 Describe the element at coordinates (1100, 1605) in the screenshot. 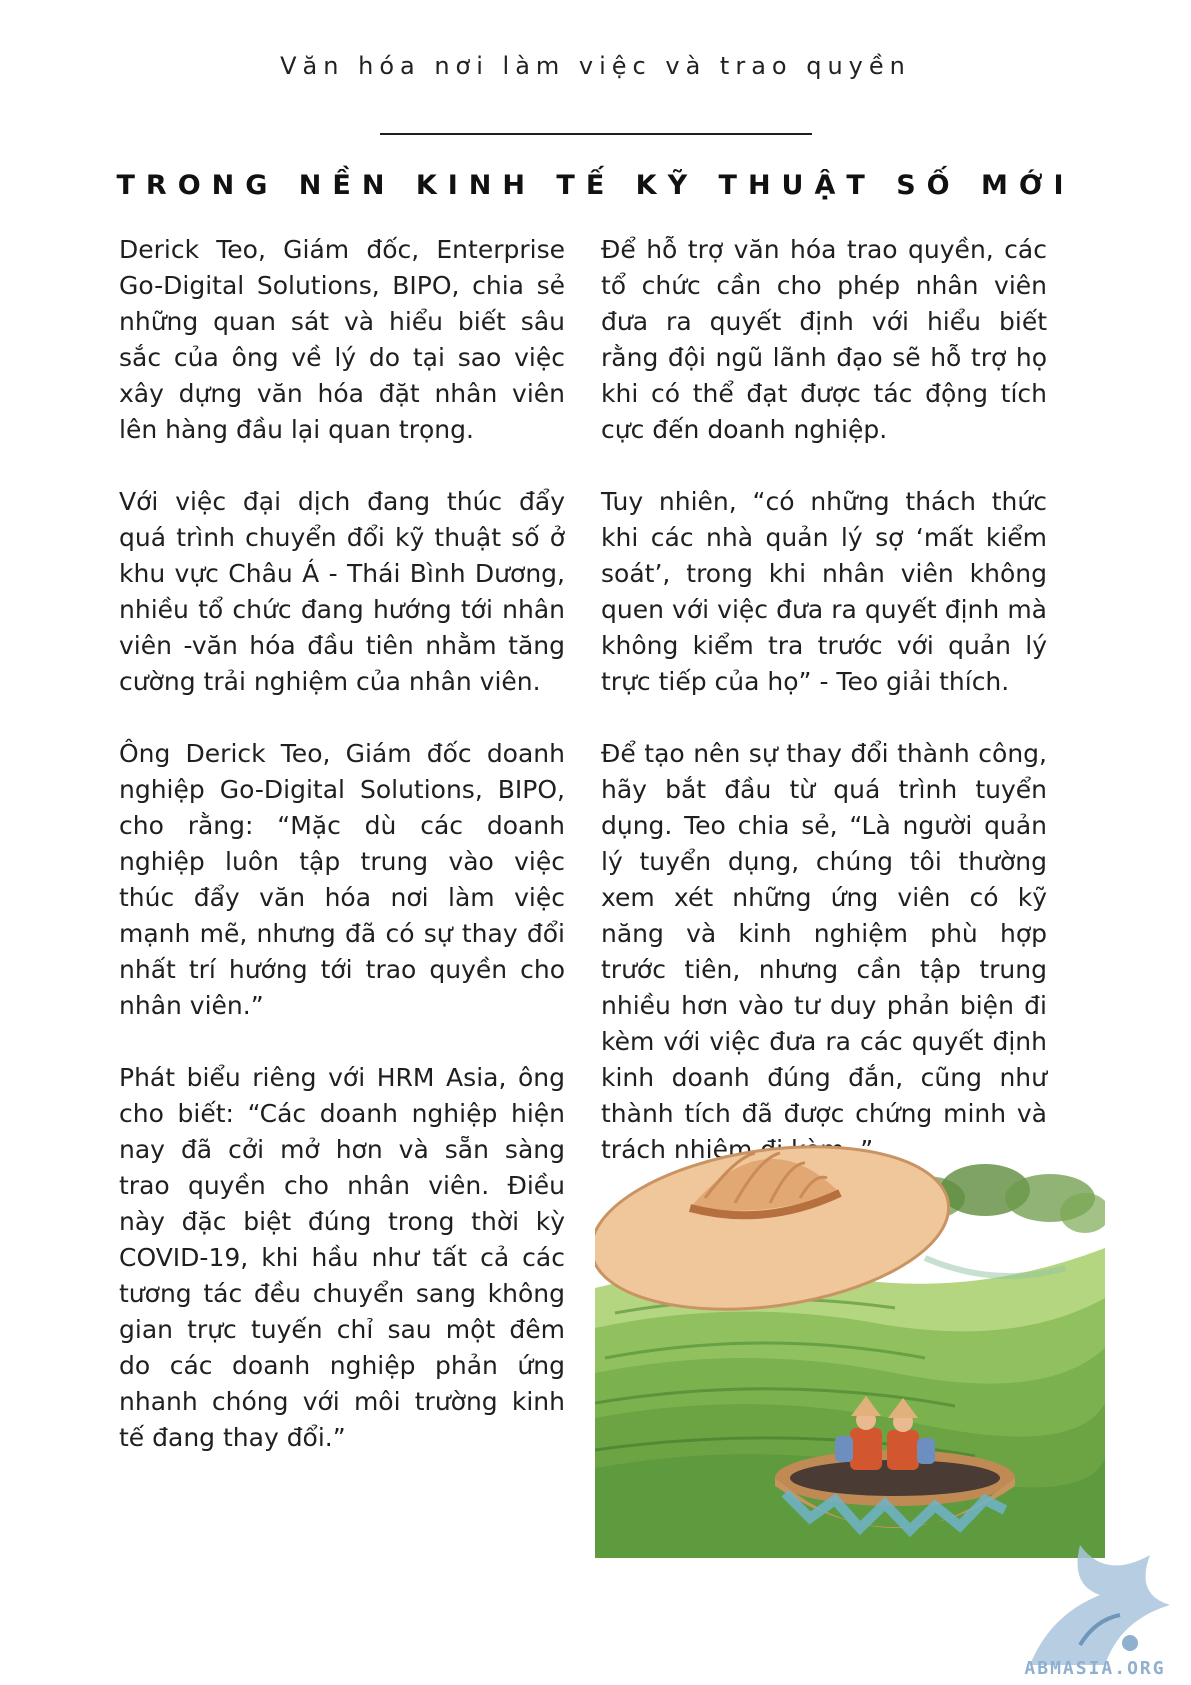

I see `watermark-logo` at that location.